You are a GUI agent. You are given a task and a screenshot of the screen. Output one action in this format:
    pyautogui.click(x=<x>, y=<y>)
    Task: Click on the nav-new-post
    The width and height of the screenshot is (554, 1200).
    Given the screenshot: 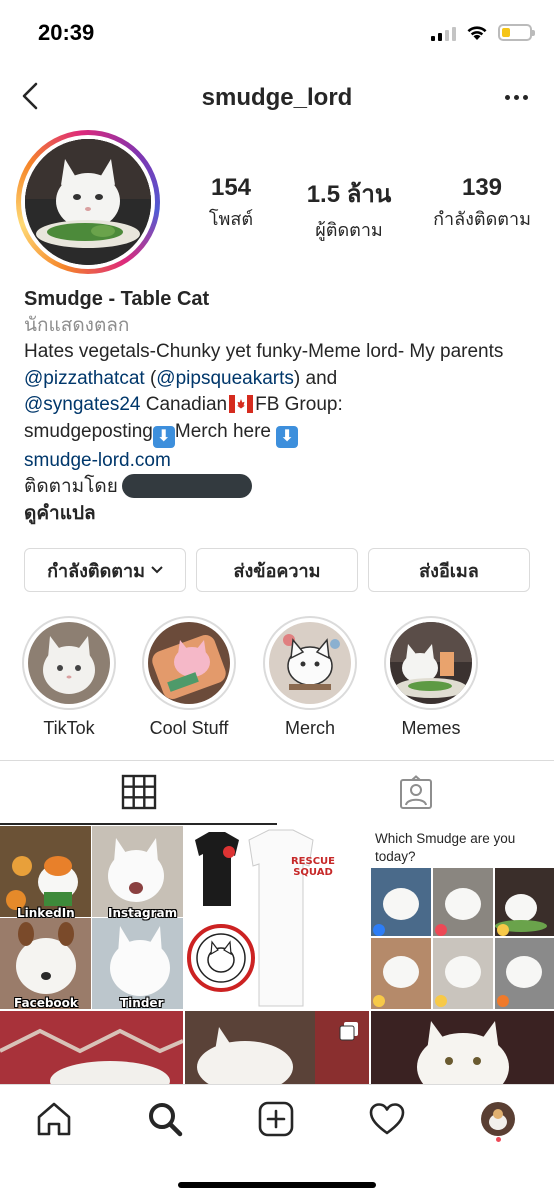 What is the action you would take?
    pyautogui.click(x=276, y=1119)
    